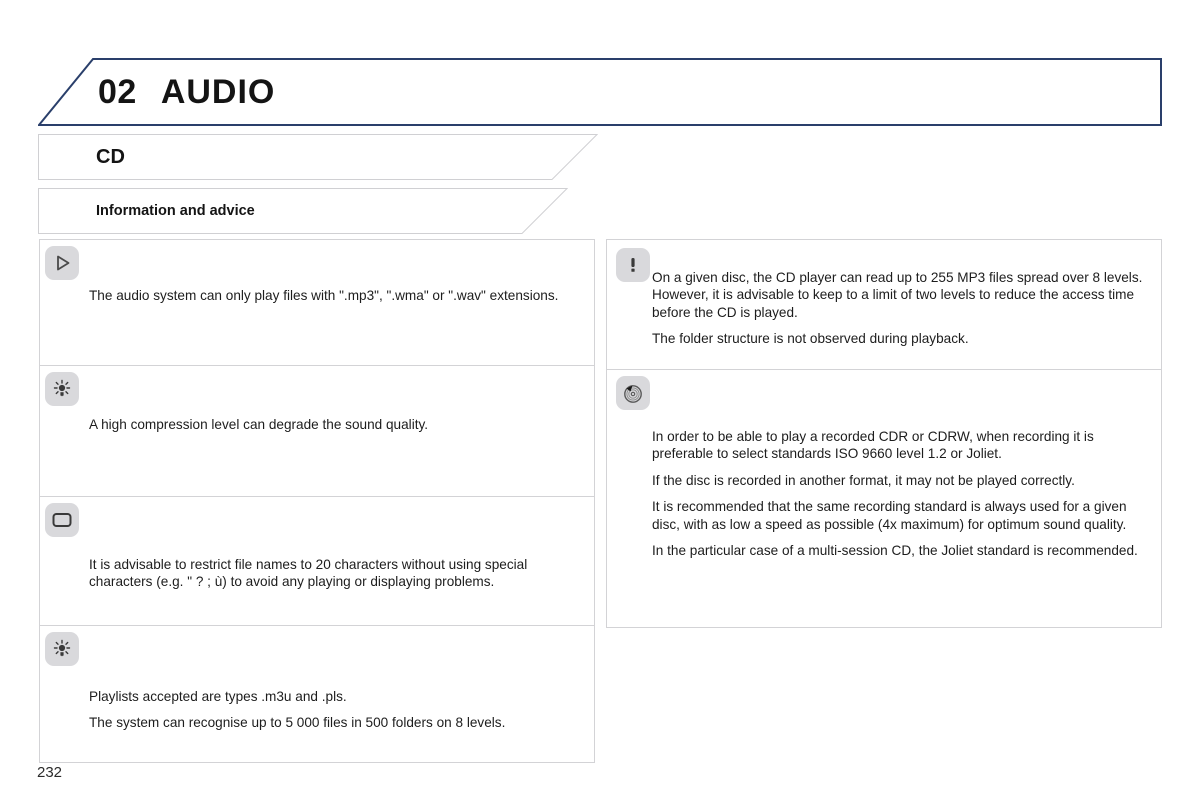 The image size is (1200, 800). What do you see at coordinates (50, 772) in the screenshot?
I see `page-number: 232` at bounding box center [50, 772].